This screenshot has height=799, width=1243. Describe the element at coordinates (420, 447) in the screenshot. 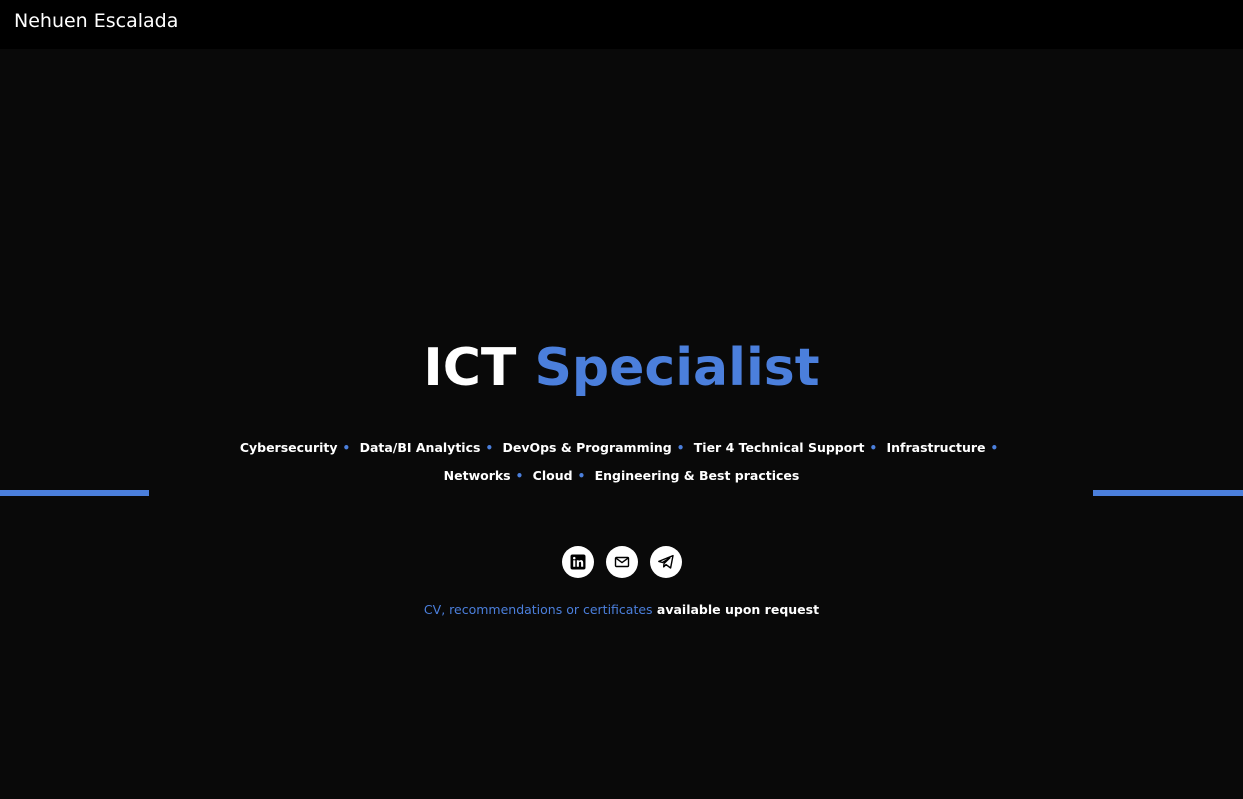

I see `skill-item-data-bi-analytics: Data/BI Analytics` at that location.